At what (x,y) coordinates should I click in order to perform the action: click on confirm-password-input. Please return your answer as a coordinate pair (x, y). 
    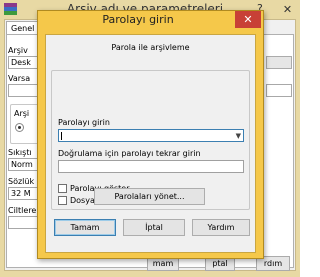
    Looking at the image, I should click on (151, 166).